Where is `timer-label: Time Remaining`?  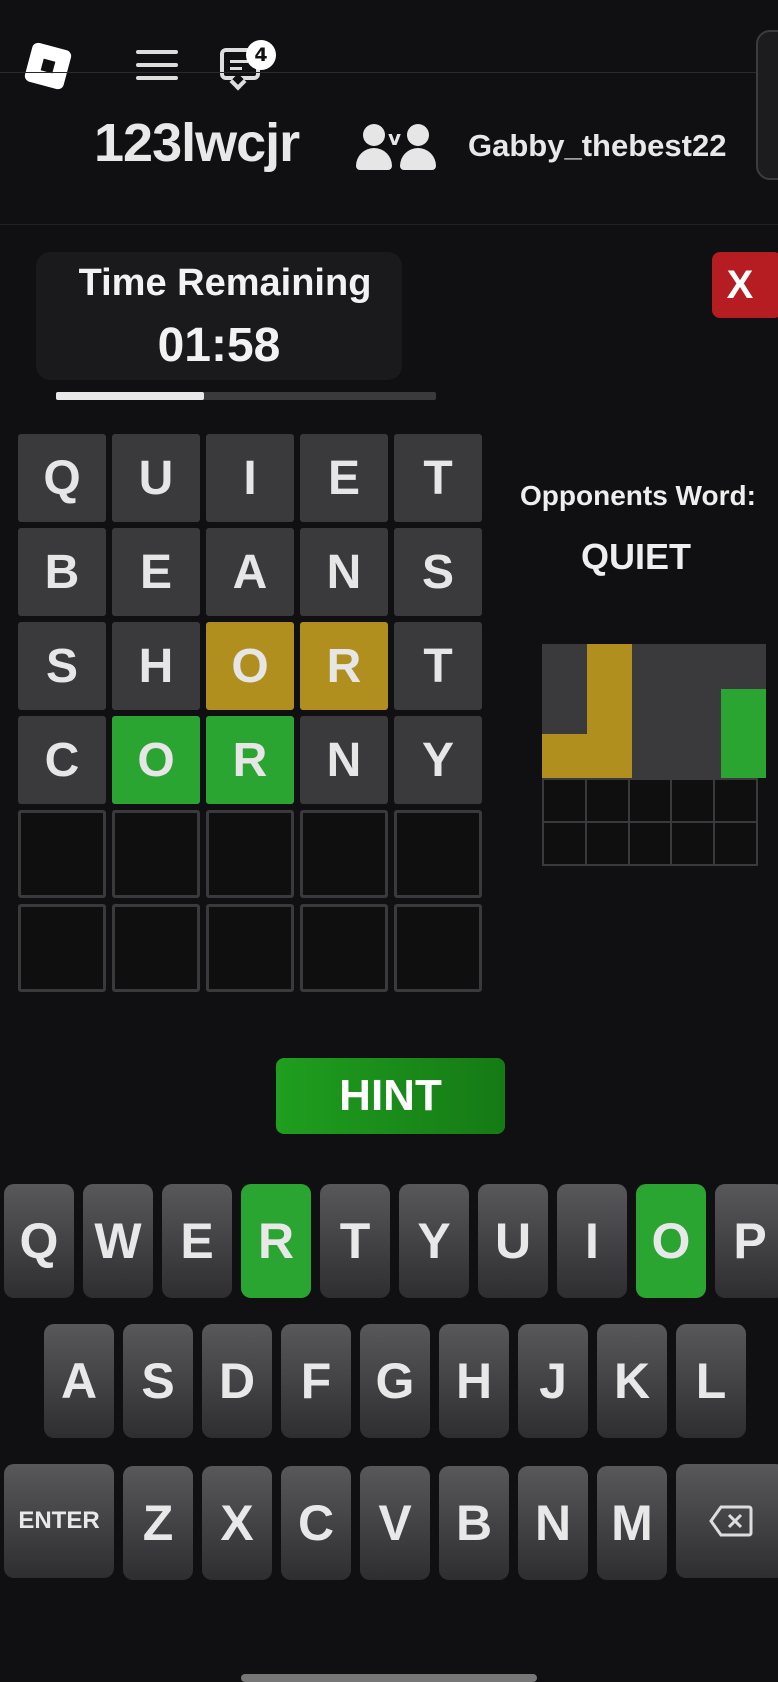 timer-label: Time Remaining is located at coordinates (225, 283).